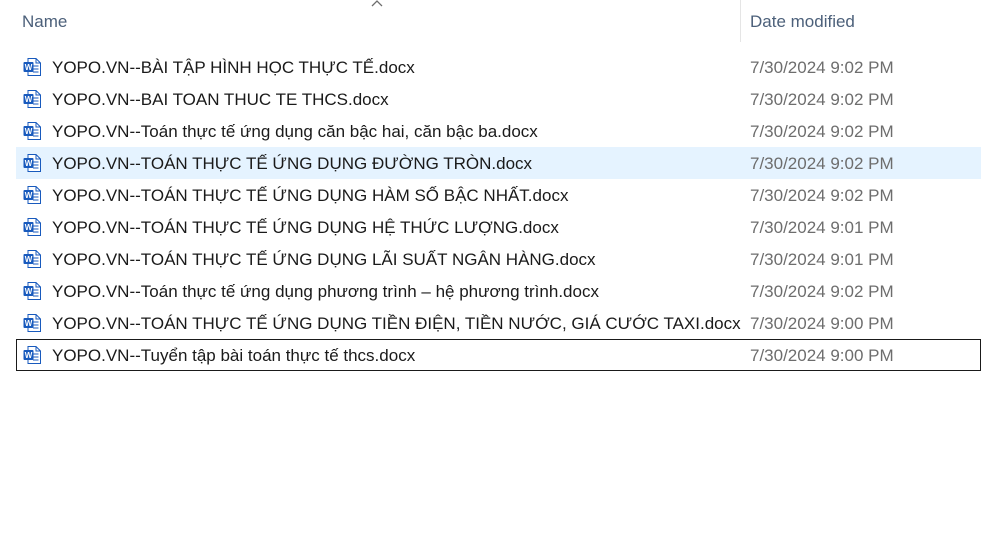 The image size is (981, 546). Describe the element at coordinates (377, 3) in the screenshot. I see `sort-ascending-icon` at that location.